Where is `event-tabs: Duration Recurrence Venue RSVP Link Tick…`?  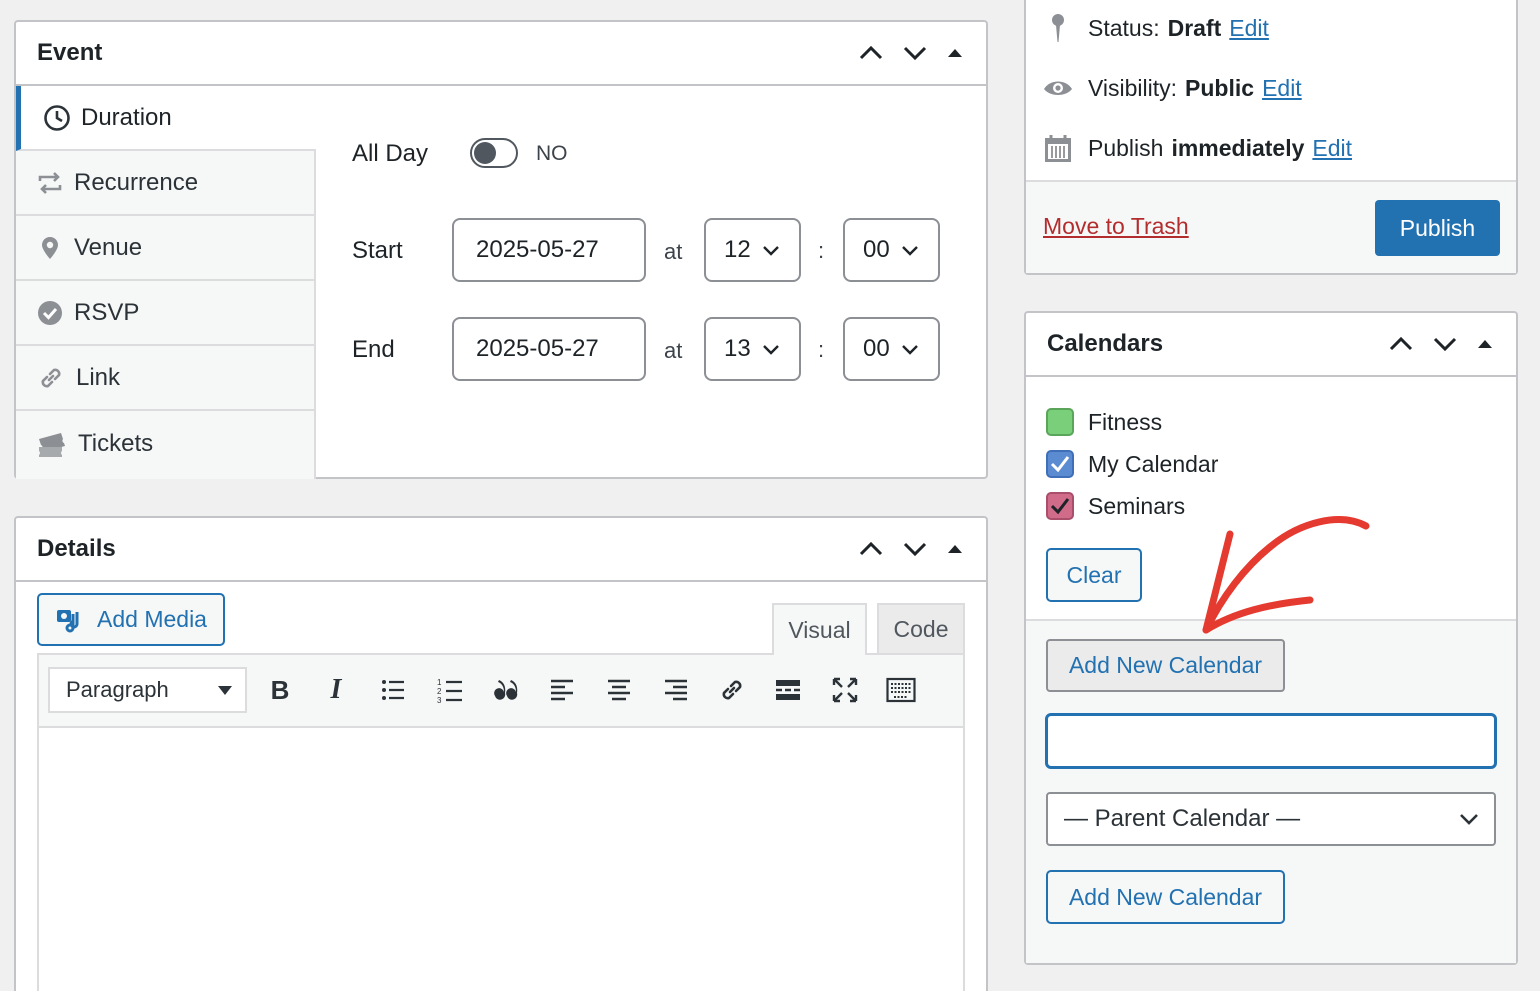
event-tabs: Duration Recurrence Venue RSVP Link Tick… is located at coordinates (166, 282).